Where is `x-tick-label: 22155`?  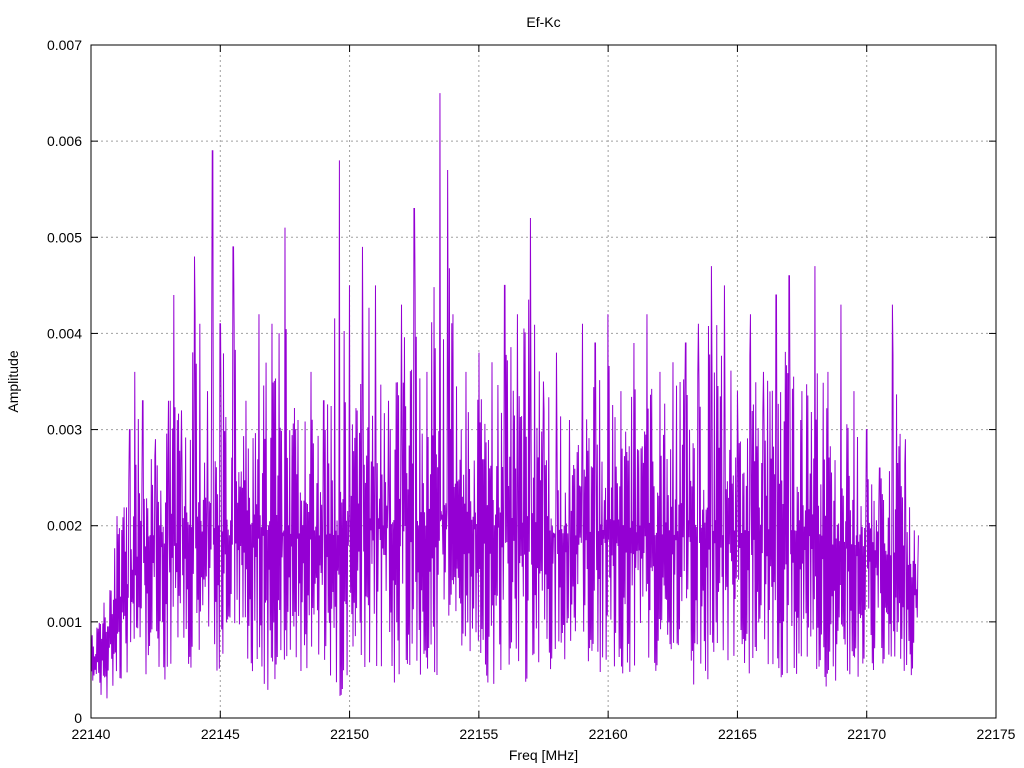 x-tick-label: 22155 is located at coordinates (478, 734).